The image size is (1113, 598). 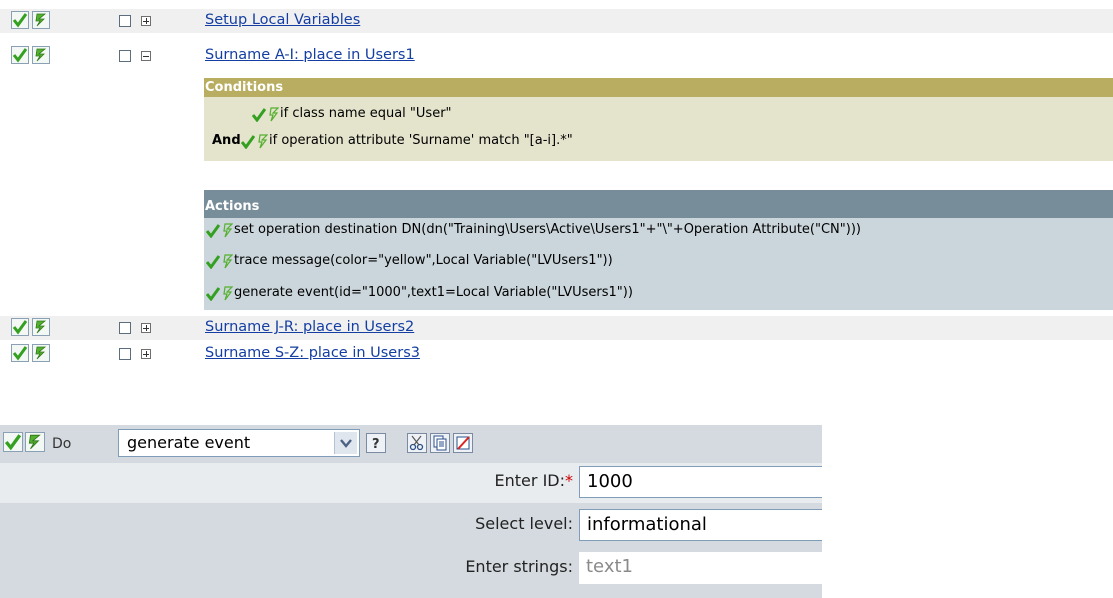 What do you see at coordinates (700, 568) in the screenshot?
I see `enter-strings-input: text1` at bounding box center [700, 568].